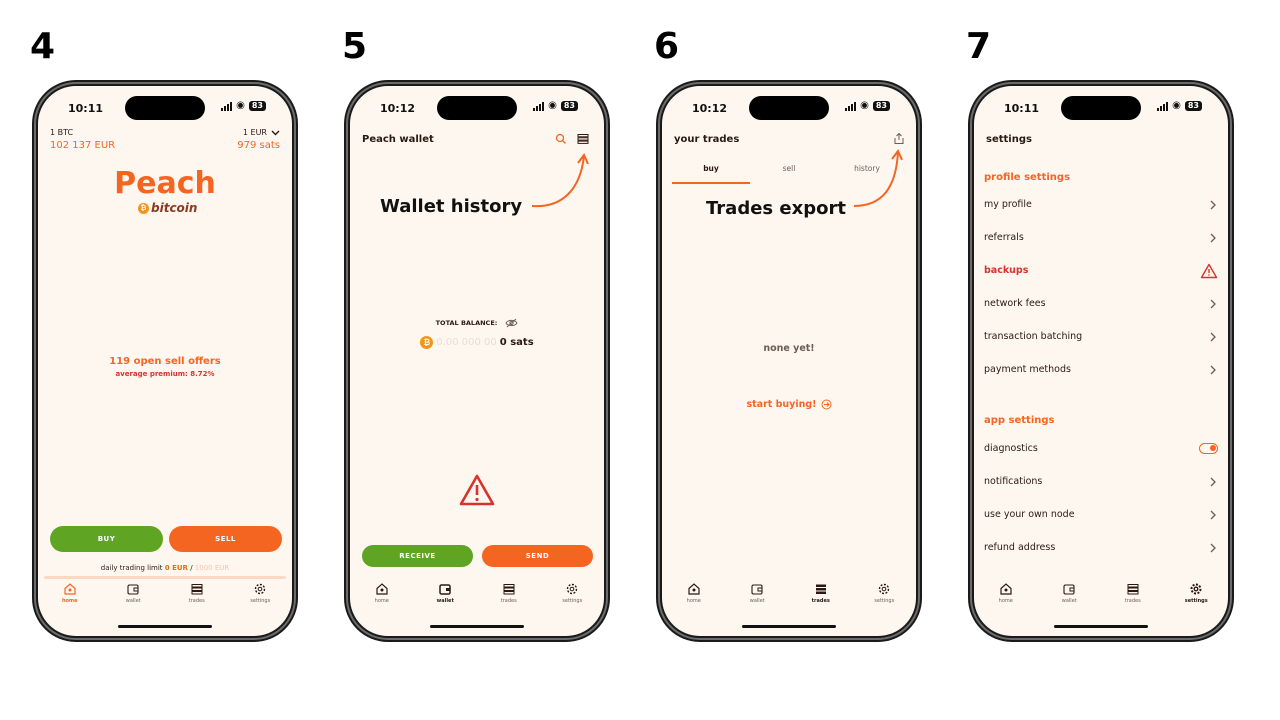 This screenshot has height=720, width=1280. Describe the element at coordinates (1101, 369) in the screenshot. I see `settings-row-payment-methods: payment methods` at that location.